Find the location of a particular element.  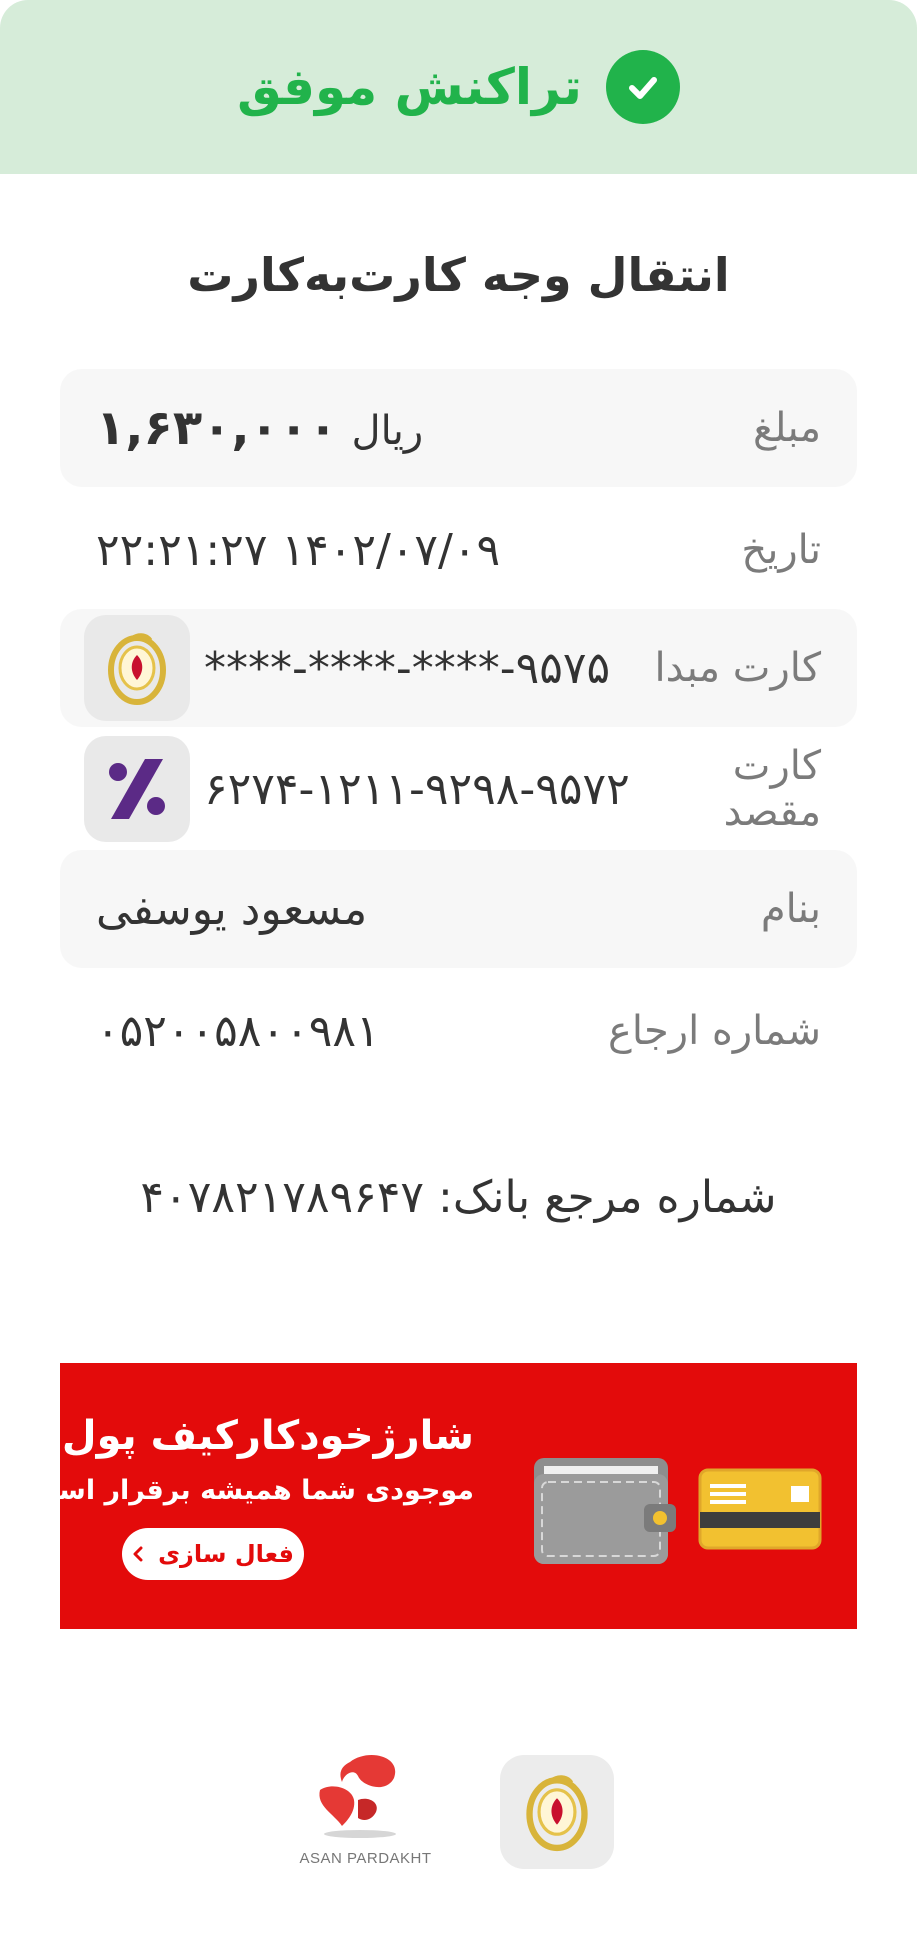

recipient-name: مسعود یوسفی is located at coordinates (232, 909).